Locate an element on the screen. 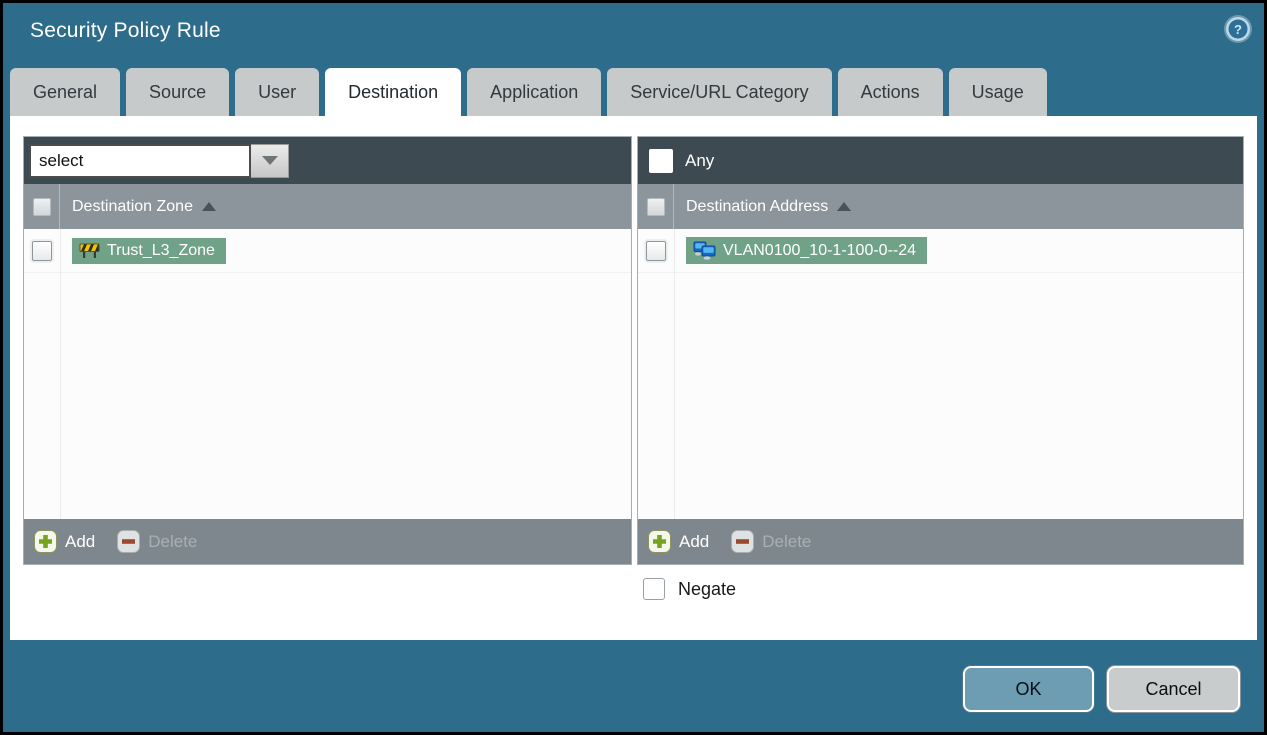  address-row-checkbox-cell is located at coordinates (656, 250).